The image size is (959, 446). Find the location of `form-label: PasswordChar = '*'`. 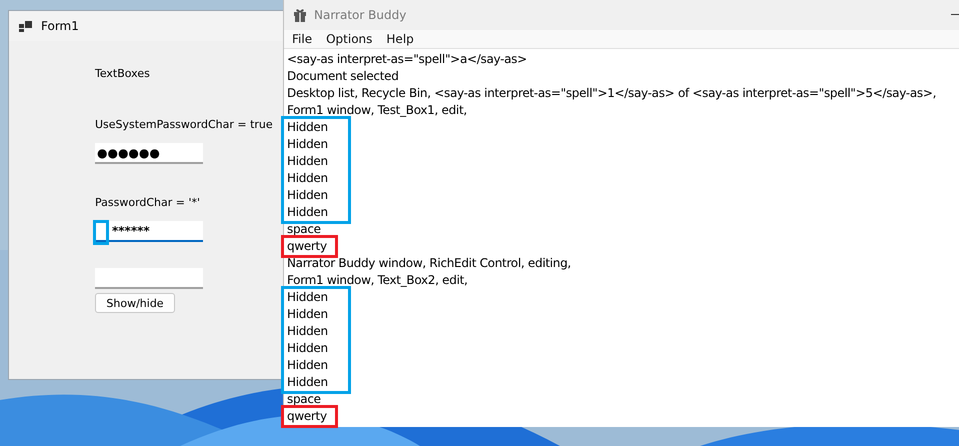

form-label: PasswordChar = '*' is located at coordinates (147, 202).